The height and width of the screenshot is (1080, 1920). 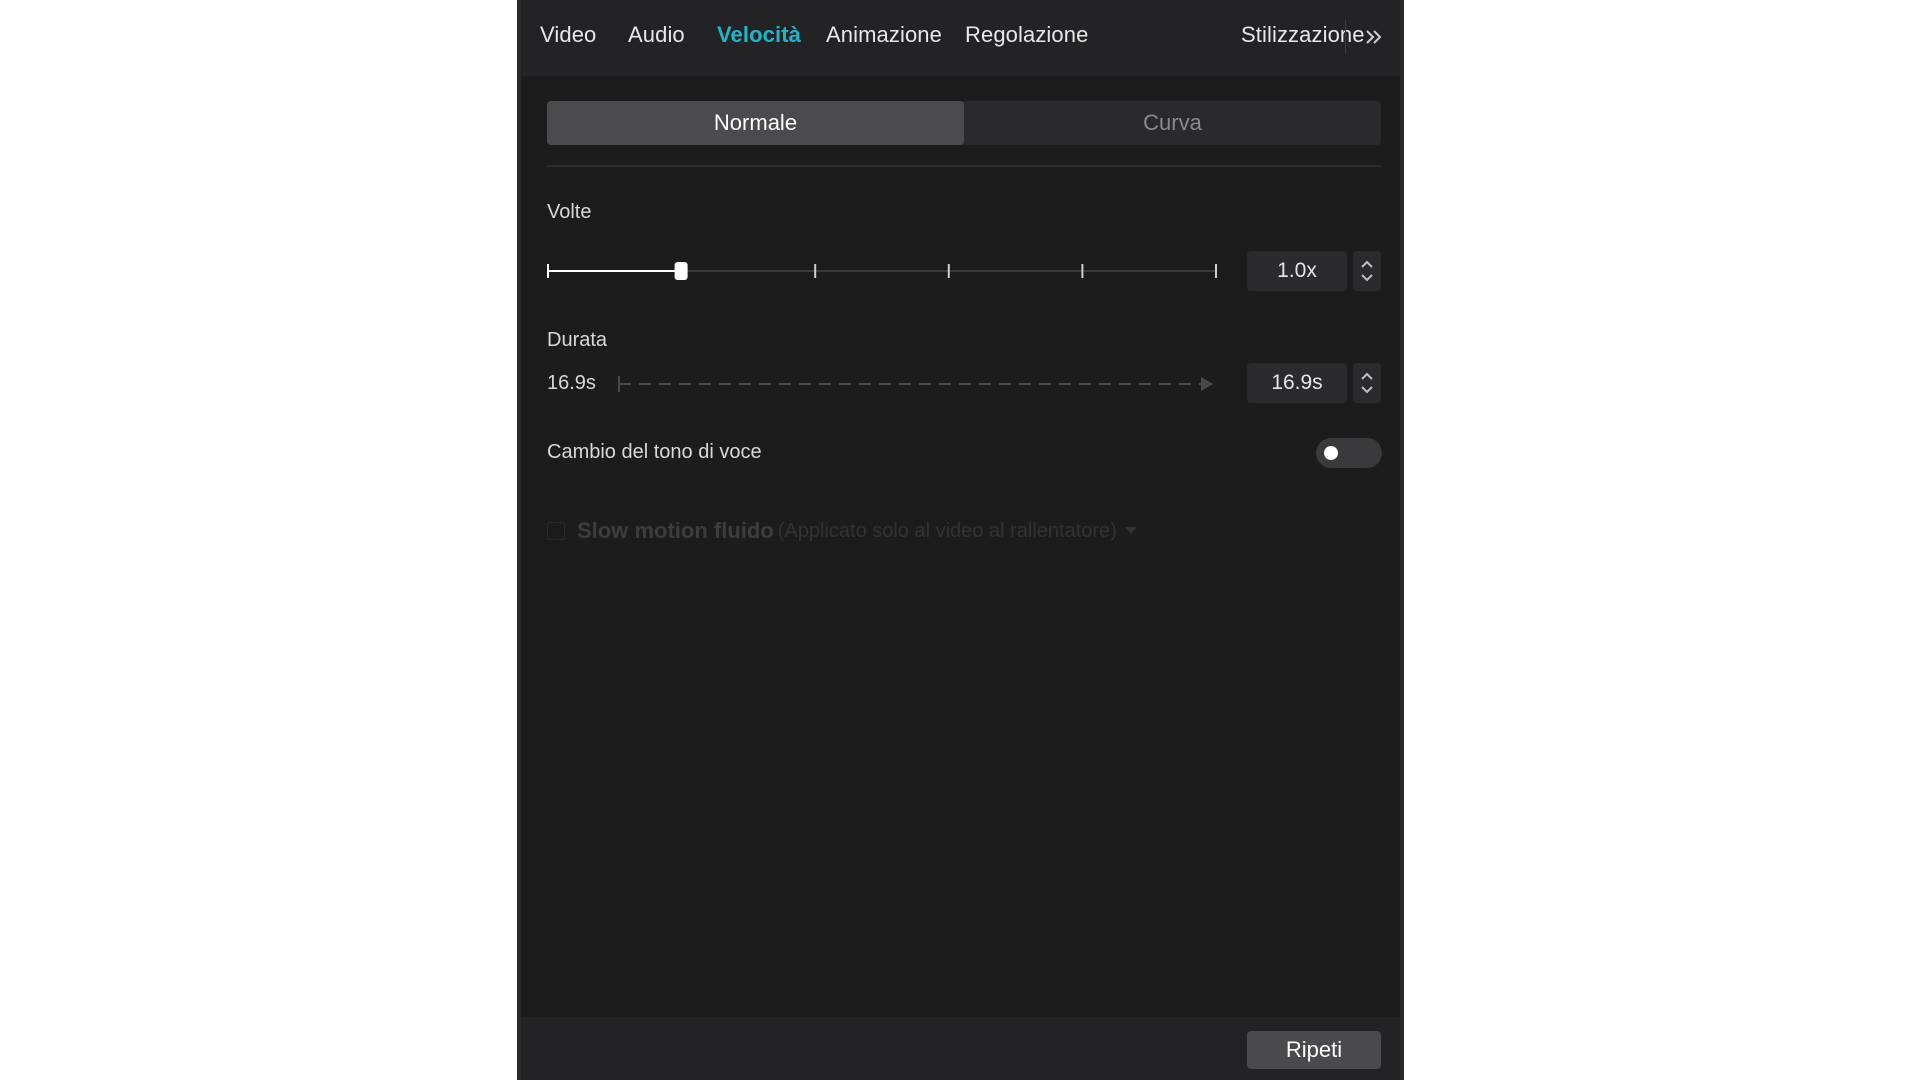 What do you see at coordinates (755, 123) in the screenshot?
I see `mode-normale-button: Normale` at bounding box center [755, 123].